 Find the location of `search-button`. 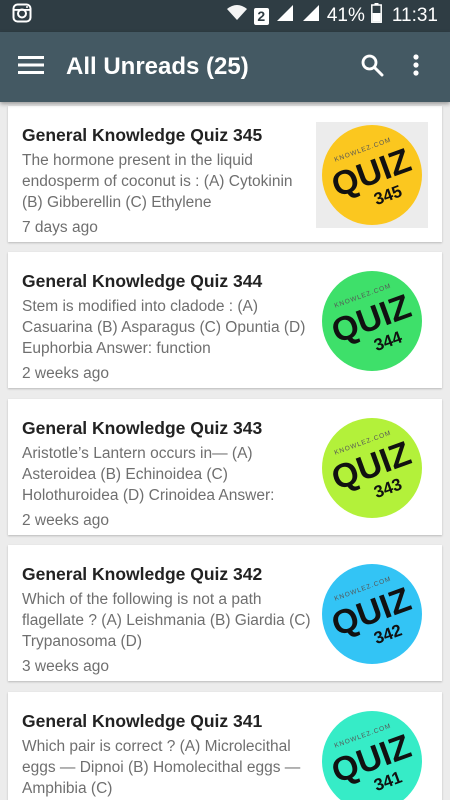

search-button is located at coordinates (372, 67).